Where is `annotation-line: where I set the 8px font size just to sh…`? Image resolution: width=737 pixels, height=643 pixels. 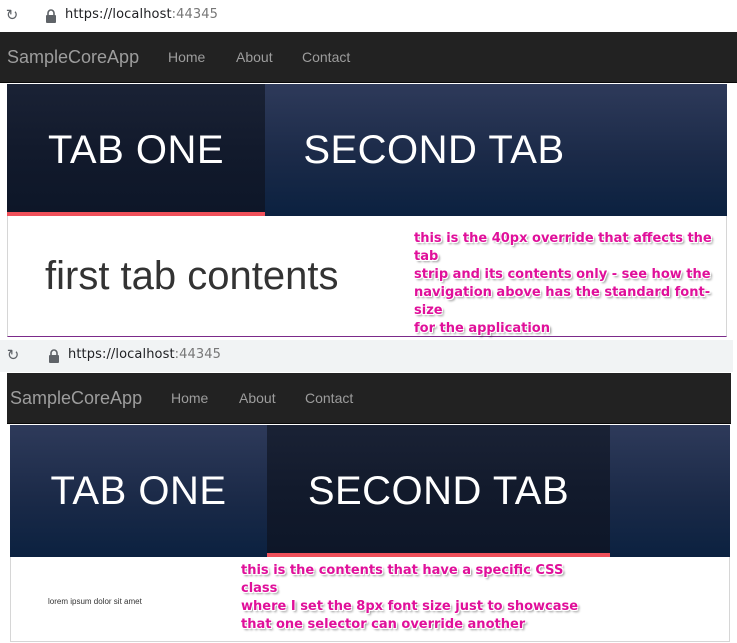
annotation-line: where I set the 8px font size just to sh… is located at coordinates (410, 606).